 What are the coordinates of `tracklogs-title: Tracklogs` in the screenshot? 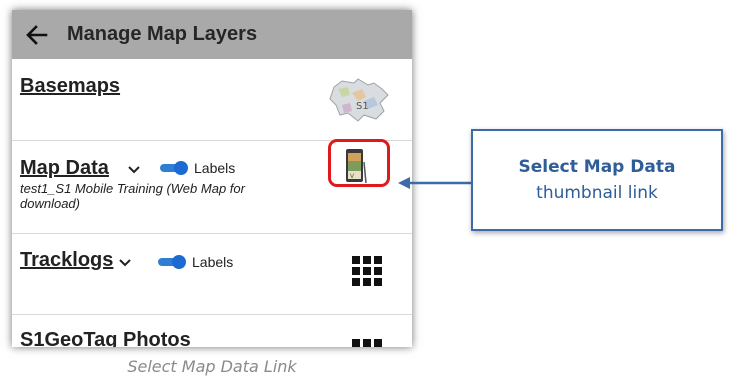 It's located at (66, 260).